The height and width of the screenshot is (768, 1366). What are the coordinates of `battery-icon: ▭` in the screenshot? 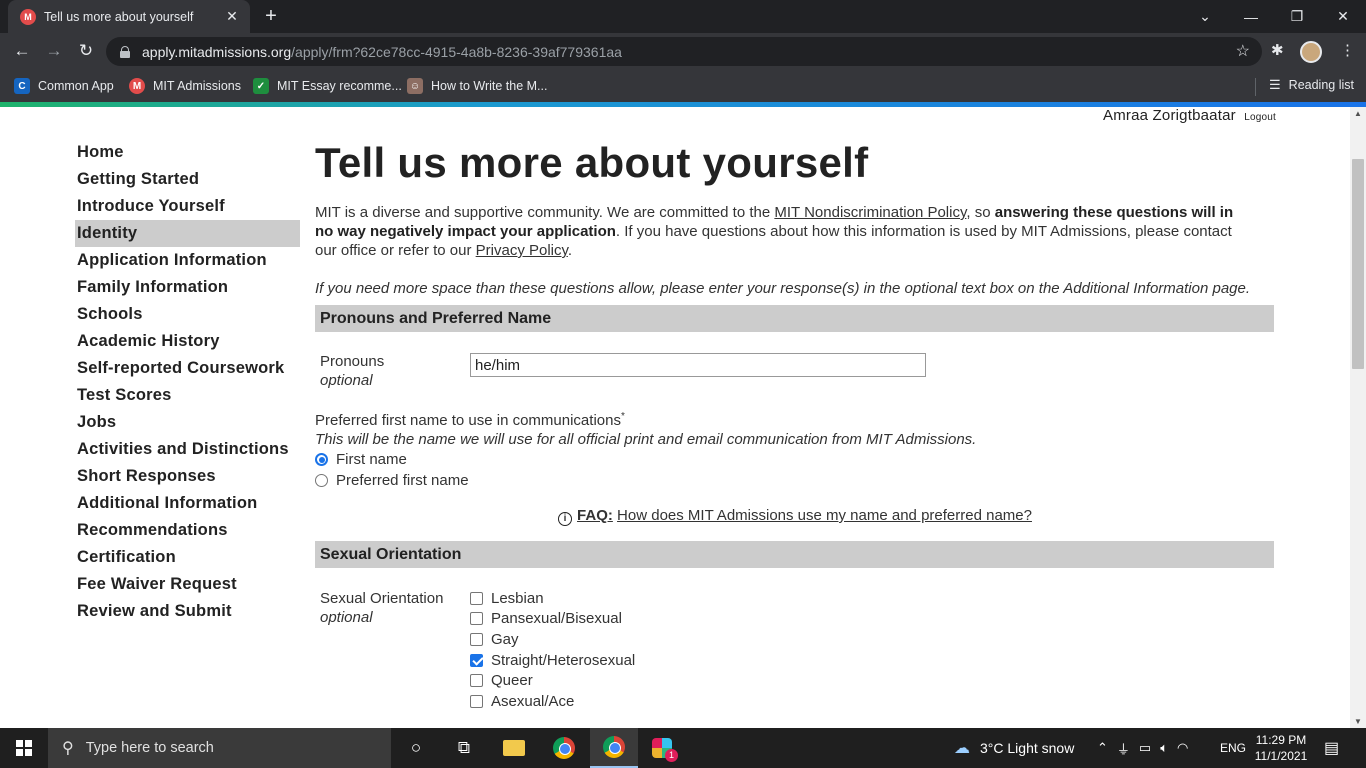 It's located at (1145, 748).